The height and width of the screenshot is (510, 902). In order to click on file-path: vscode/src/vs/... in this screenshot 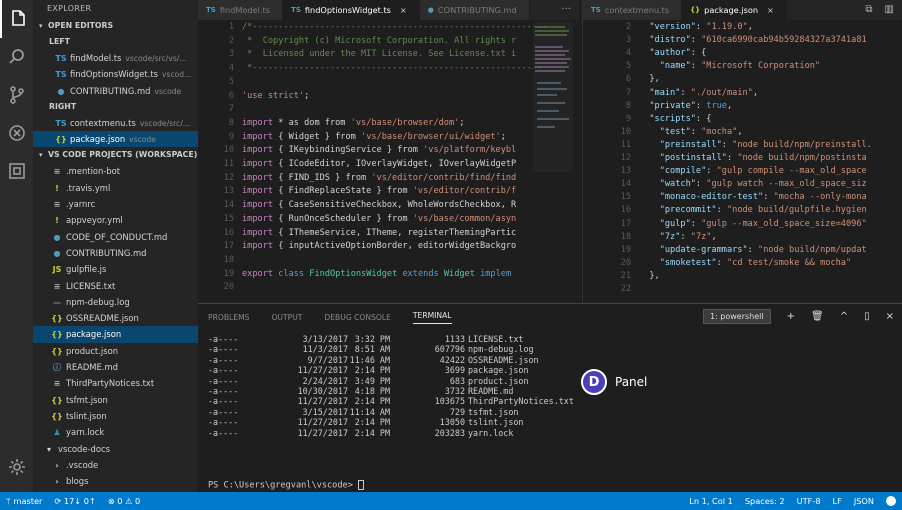, I will do `click(156, 58)`.